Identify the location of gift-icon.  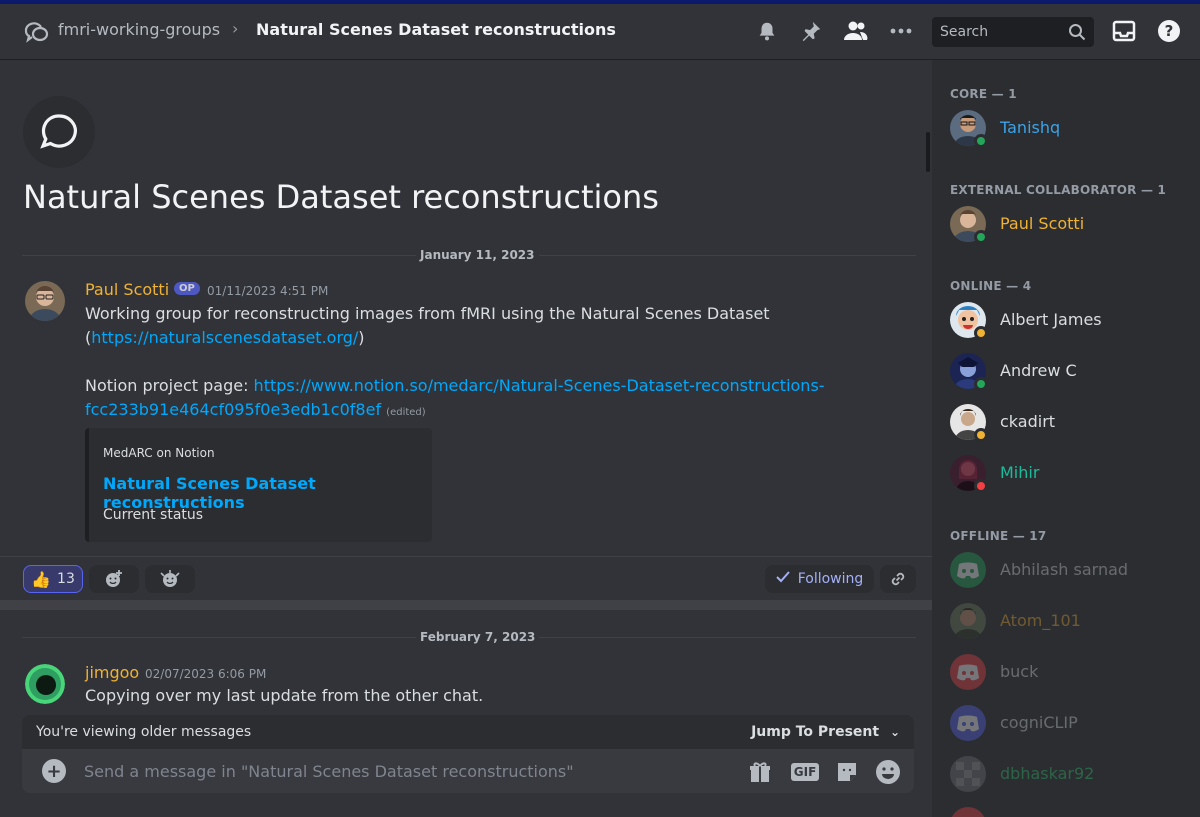
(760, 772).